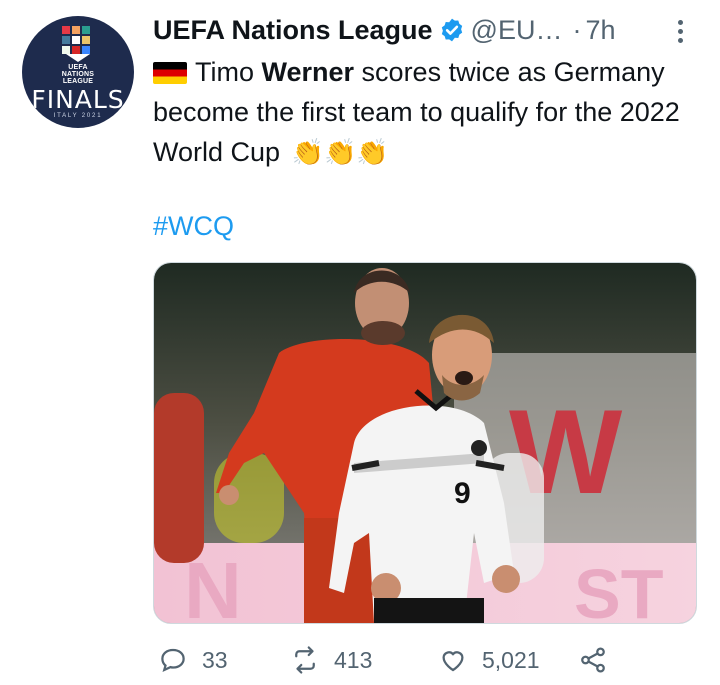 This screenshot has width=720, height=685. Describe the element at coordinates (600, 30) in the screenshot. I see `tweet-timestamp: 7h` at that location.